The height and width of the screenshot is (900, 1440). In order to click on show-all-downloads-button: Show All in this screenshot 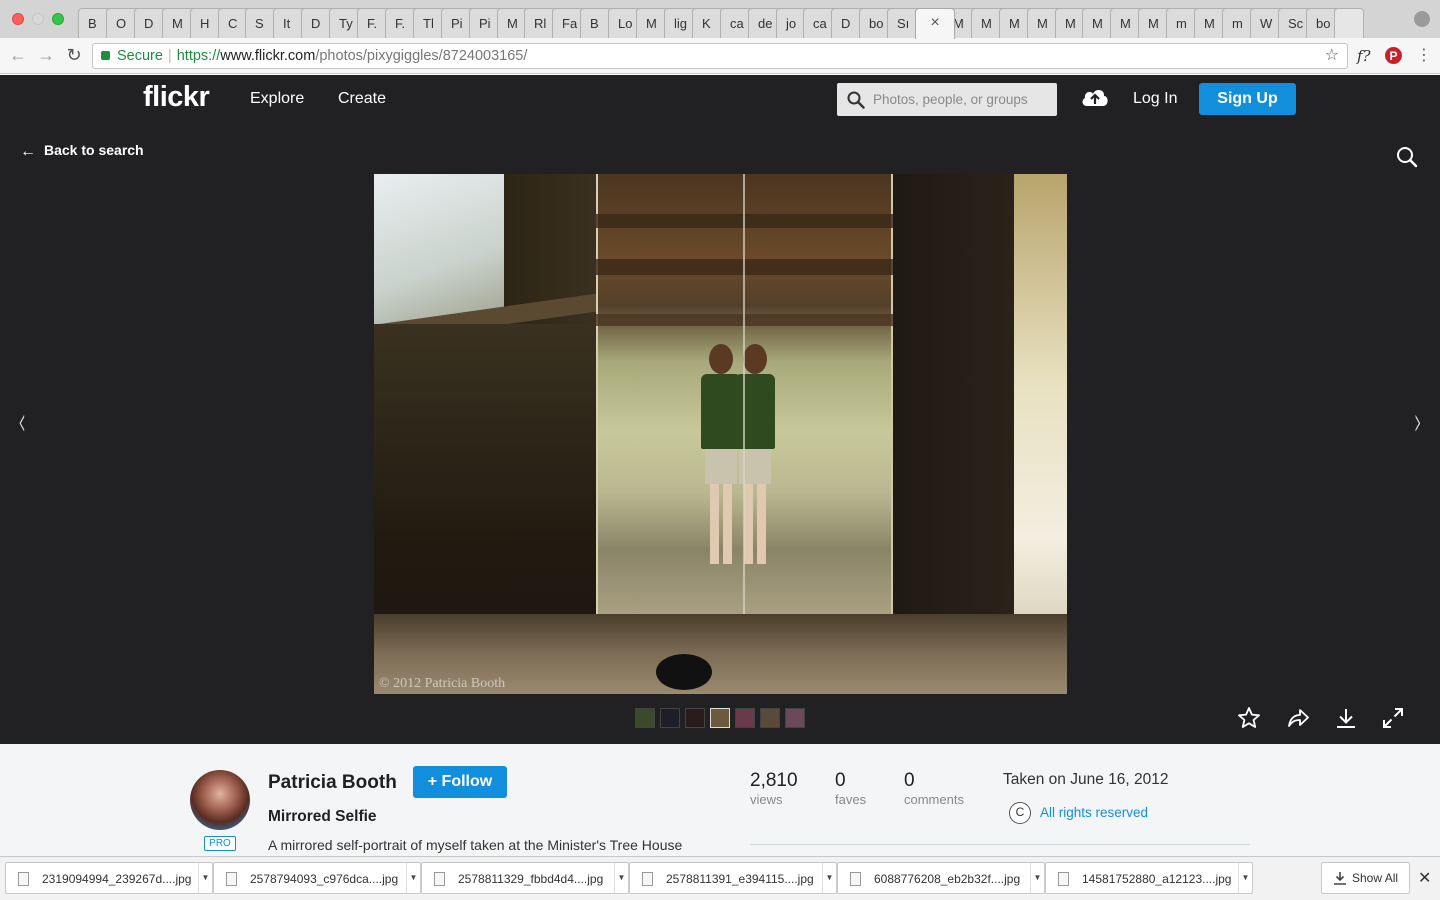, I will do `click(1365, 878)`.